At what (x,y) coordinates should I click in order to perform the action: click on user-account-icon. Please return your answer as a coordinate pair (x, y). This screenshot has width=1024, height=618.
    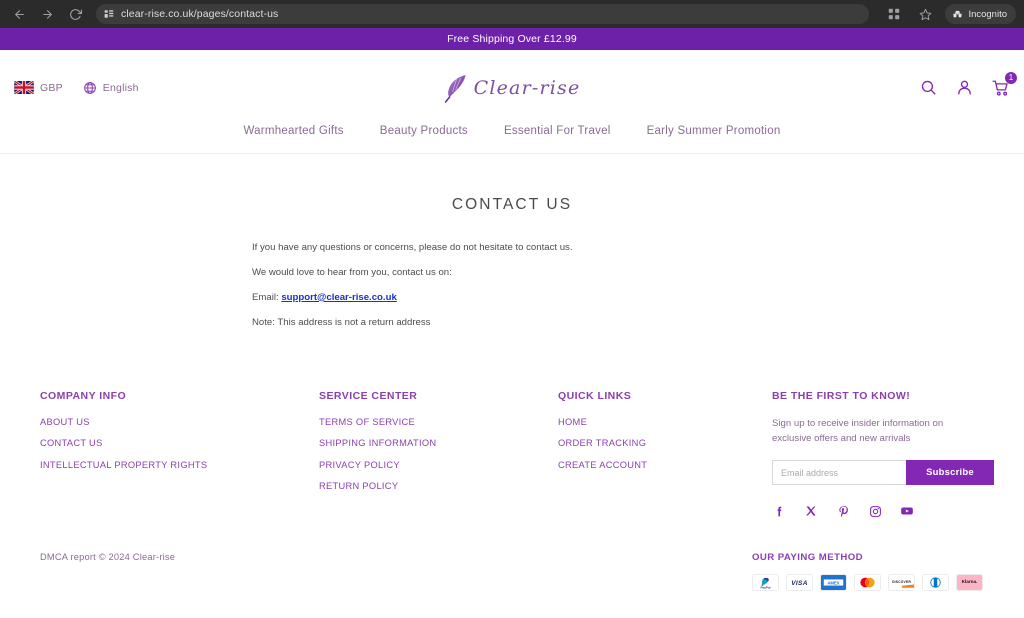
    Looking at the image, I should click on (964, 87).